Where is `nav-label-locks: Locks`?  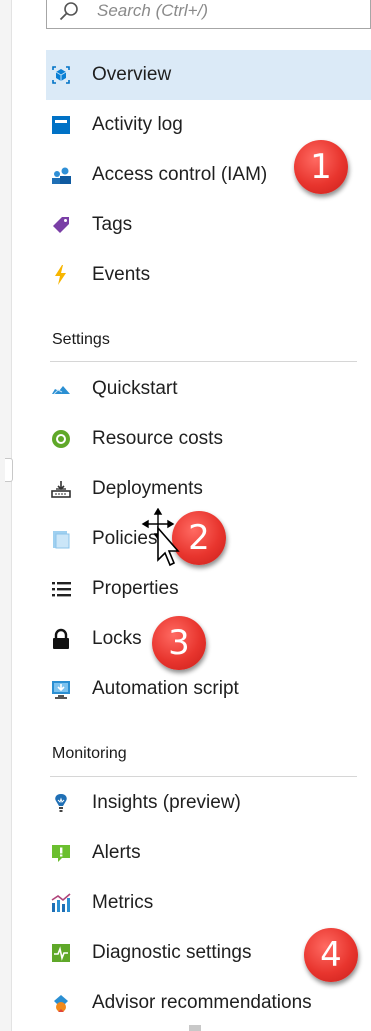 nav-label-locks: Locks is located at coordinates (117, 638).